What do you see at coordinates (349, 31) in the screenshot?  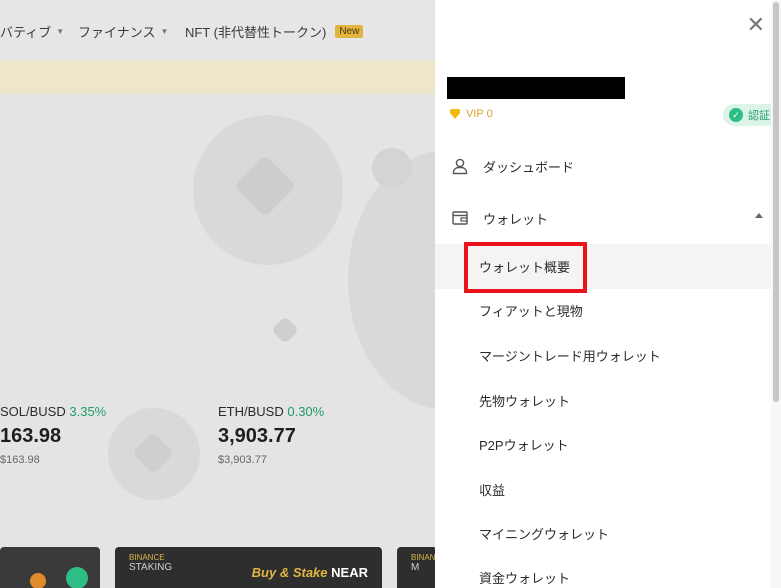 I see `new-badge: New` at bounding box center [349, 31].